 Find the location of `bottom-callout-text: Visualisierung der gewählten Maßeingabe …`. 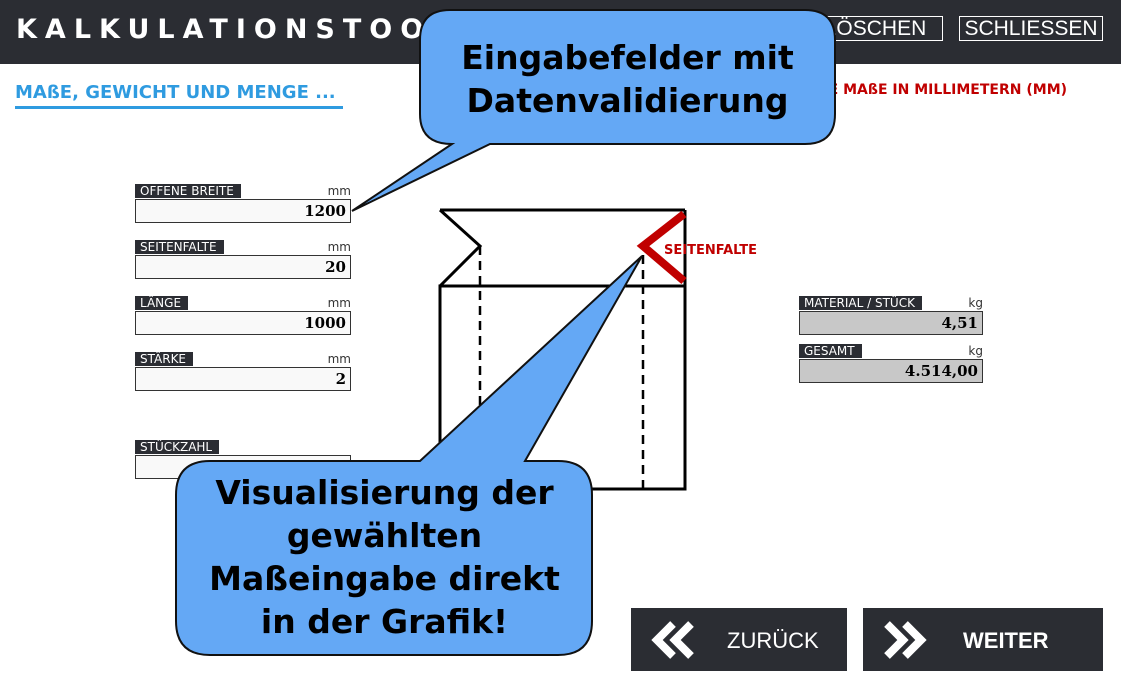

bottom-callout-text: Visualisierung der gewählten Maßeingabe … is located at coordinates (384, 557).